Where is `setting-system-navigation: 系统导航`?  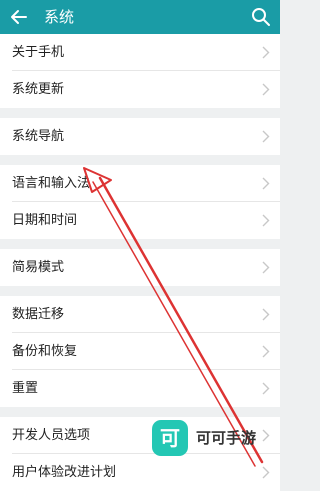 setting-system-navigation: 系统导航 is located at coordinates (140, 136).